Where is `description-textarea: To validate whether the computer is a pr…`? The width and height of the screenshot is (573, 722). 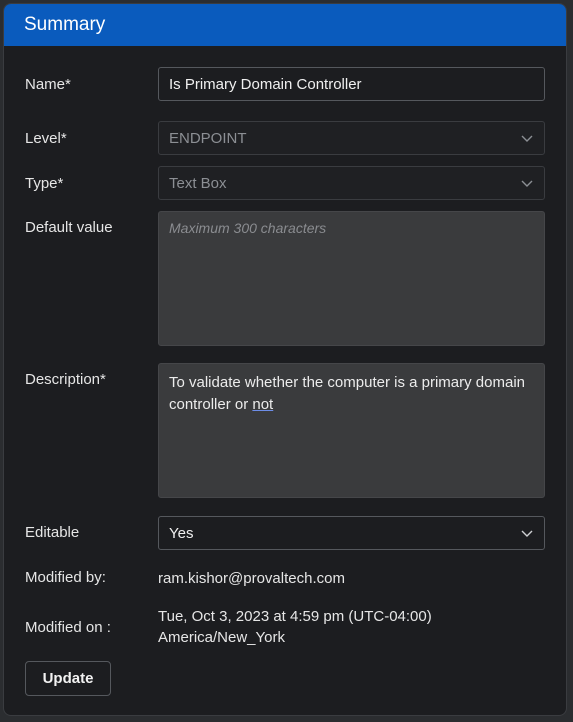 description-textarea: To validate whether the computer is a pr… is located at coordinates (351, 430).